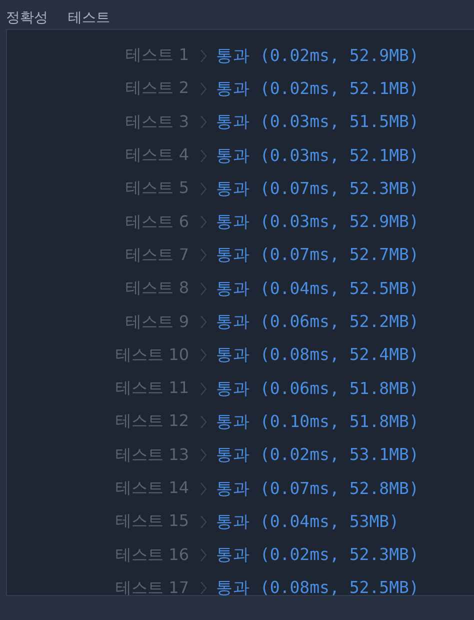 Image resolution: width=474 pixels, height=620 pixels. I want to click on test-result: 통과 (0.03ms, 52.9MB), so click(317, 222).